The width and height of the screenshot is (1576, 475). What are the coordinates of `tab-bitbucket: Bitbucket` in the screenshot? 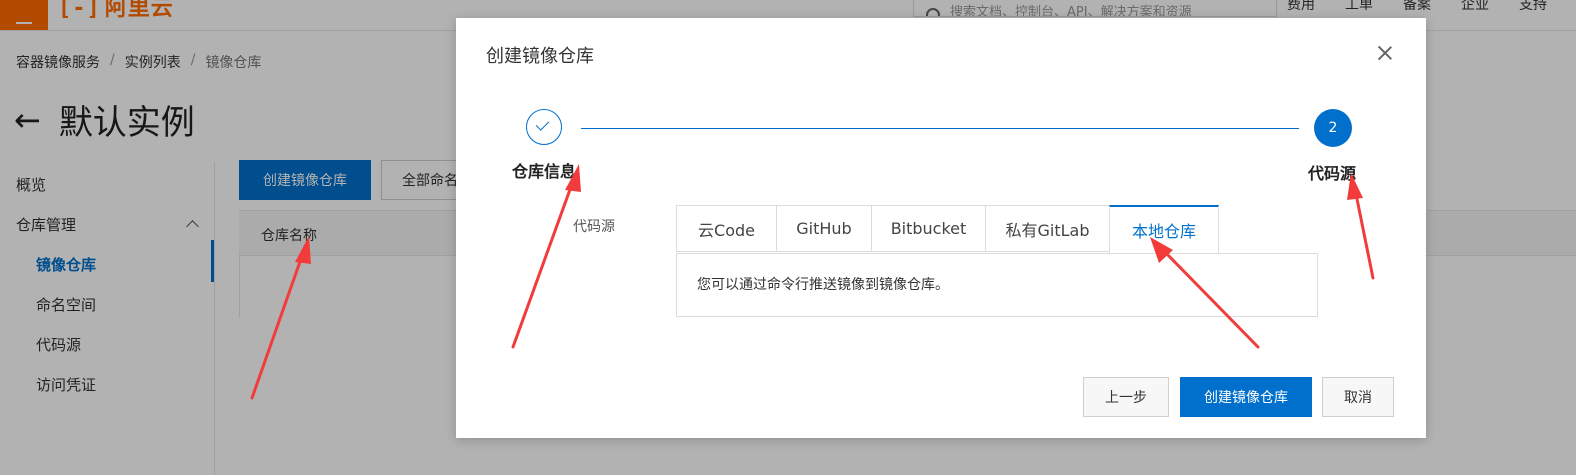 It's located at (928, 228).